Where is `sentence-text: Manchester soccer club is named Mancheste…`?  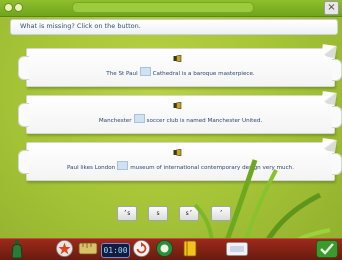 sentence-text: Manchester soccer club is named Mancheste… is located at coordinates (180, 119).